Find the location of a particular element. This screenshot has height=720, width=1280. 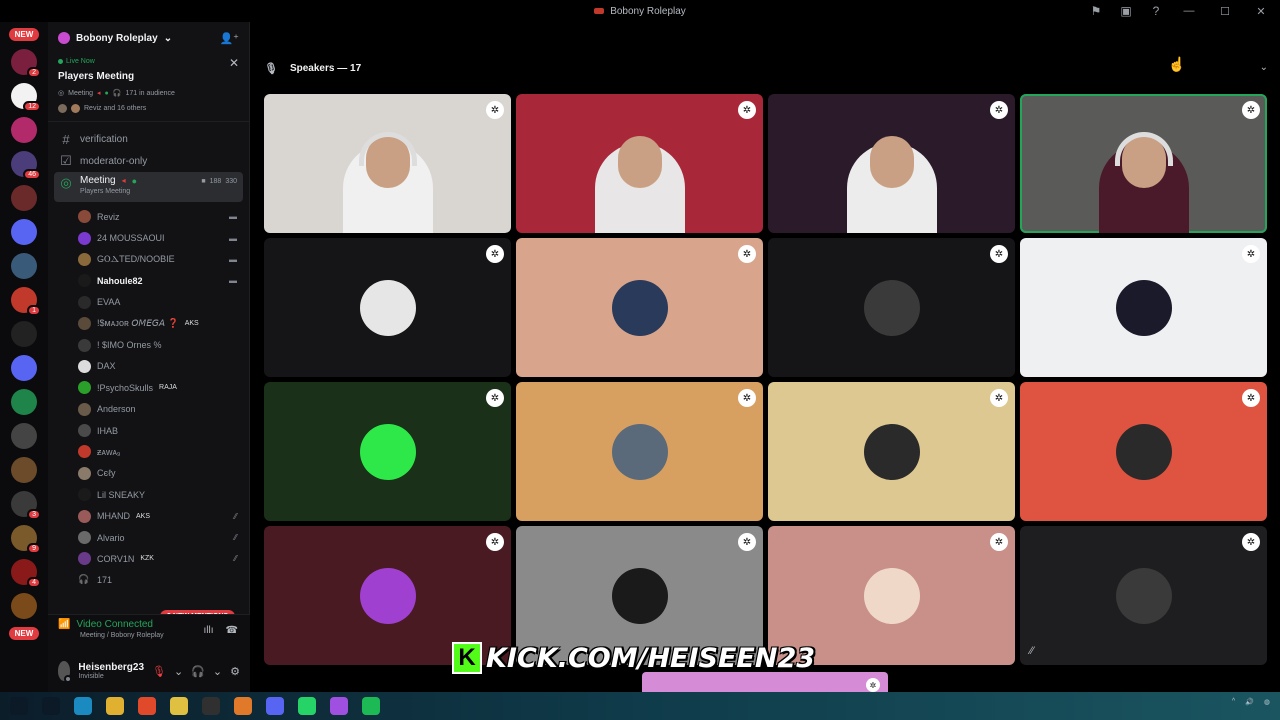

voice-user: EVAA is located at coordinates (148, 302).